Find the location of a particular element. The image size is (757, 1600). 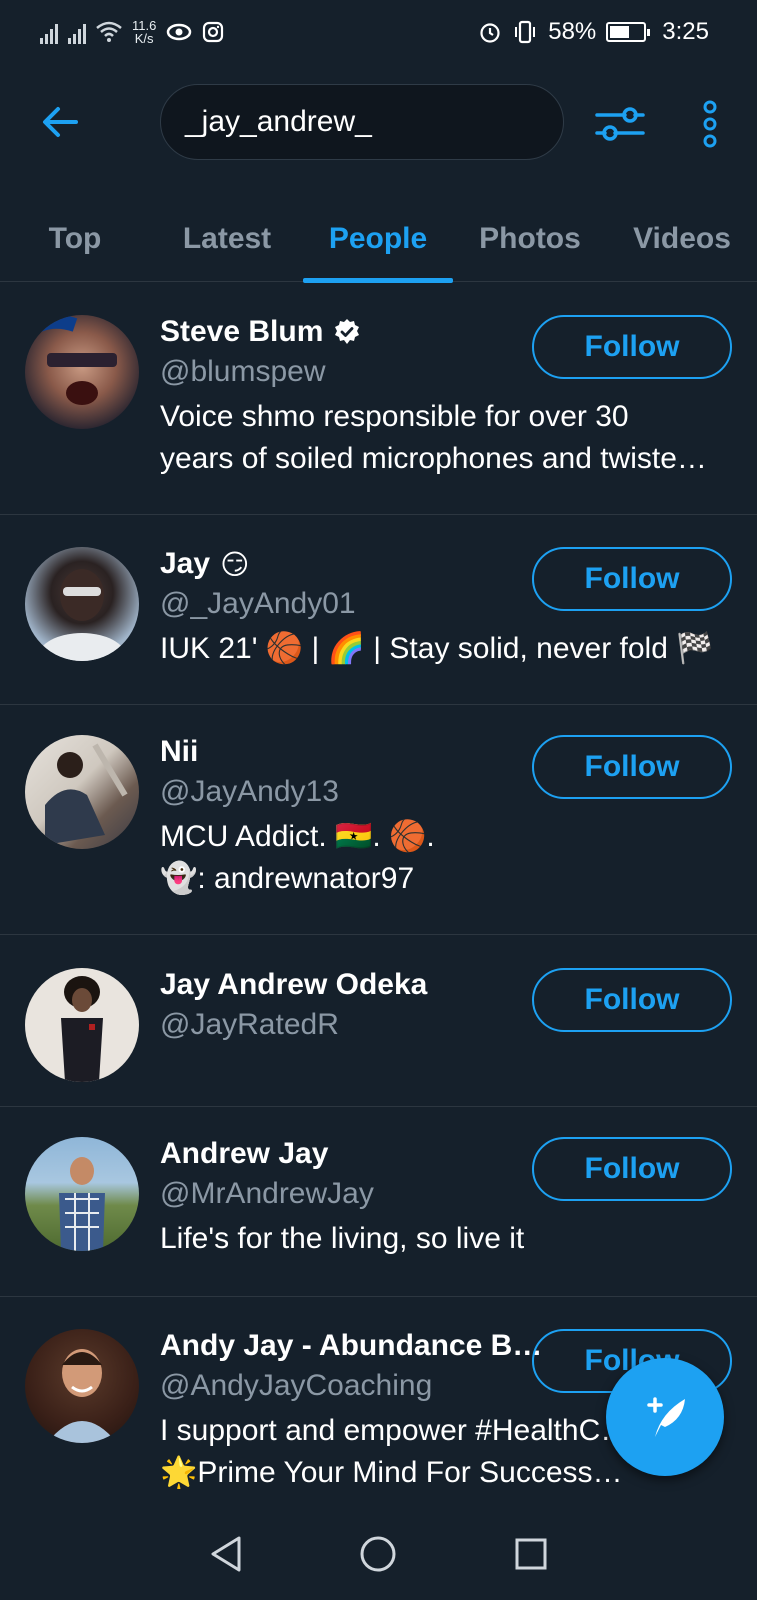

user-bio: IUK 21' 🏀 | 🌈 | Stay solid, never fold 🏁 is located at coordinates (447, 649).